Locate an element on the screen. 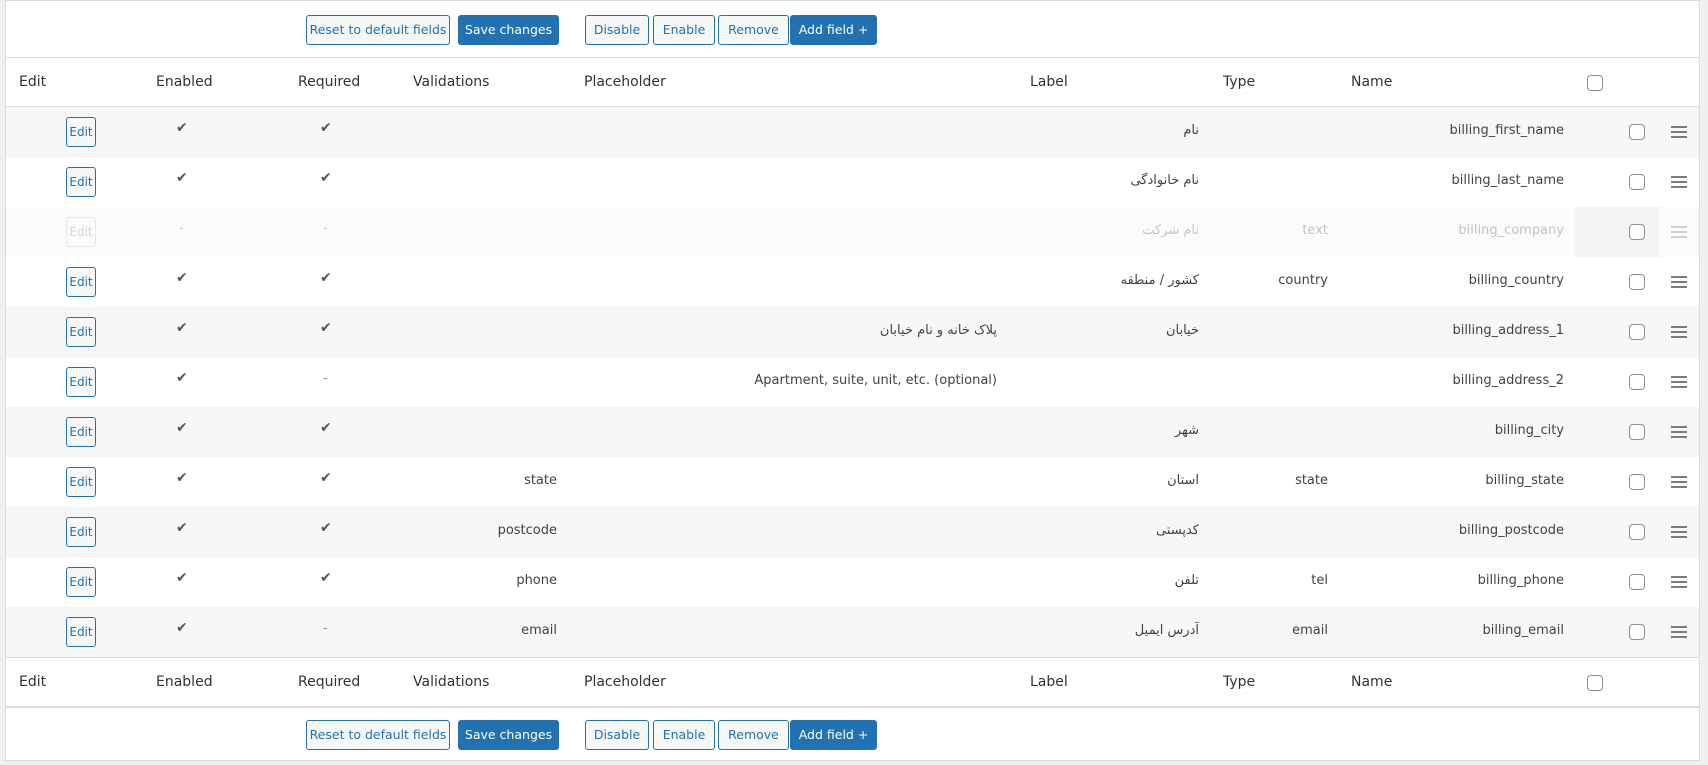 The image size is (1708, 765). label-cell: کدپستی is located at coordinates (1177, 530).